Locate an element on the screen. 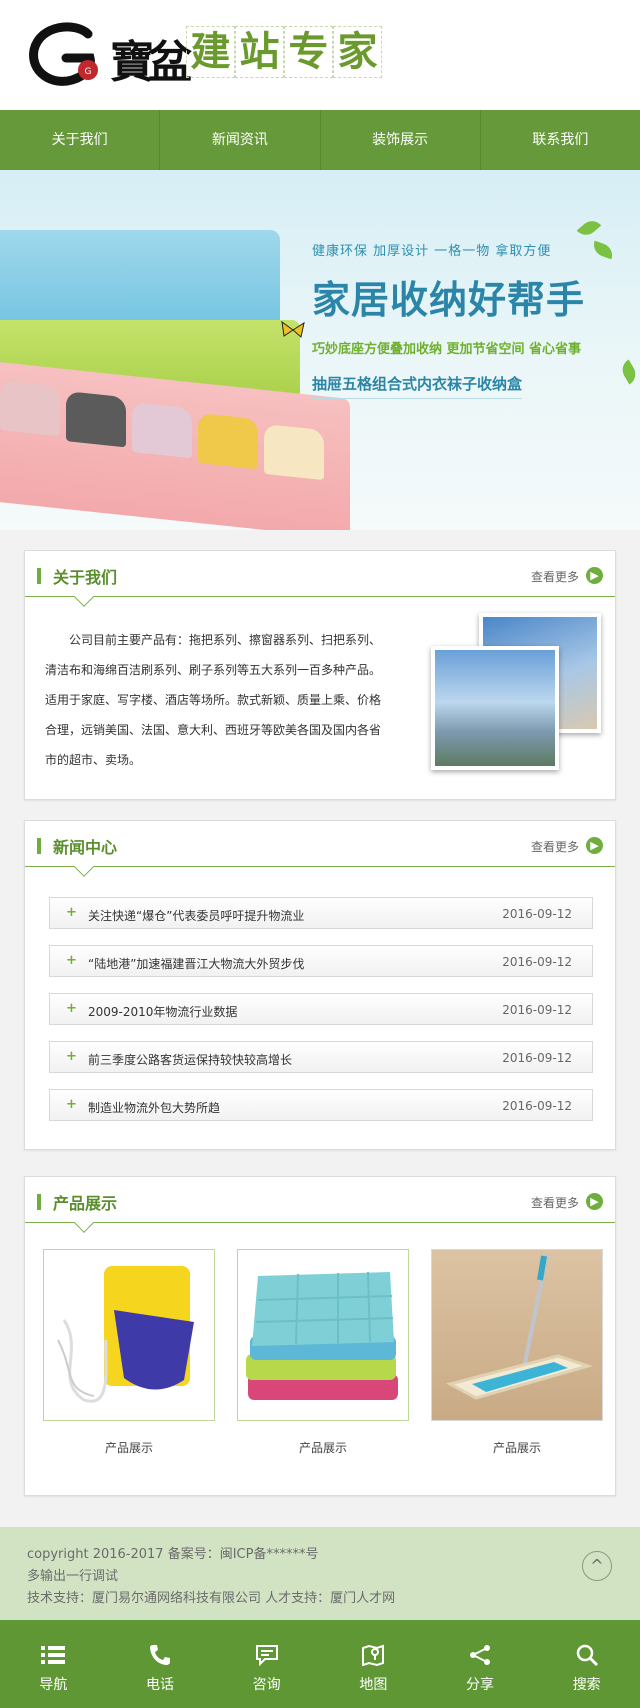 Image resolution: width=640 pixels, height=1708 pixels. bottom-nav-menu: 导航 is located at coordinates (53, 1664).